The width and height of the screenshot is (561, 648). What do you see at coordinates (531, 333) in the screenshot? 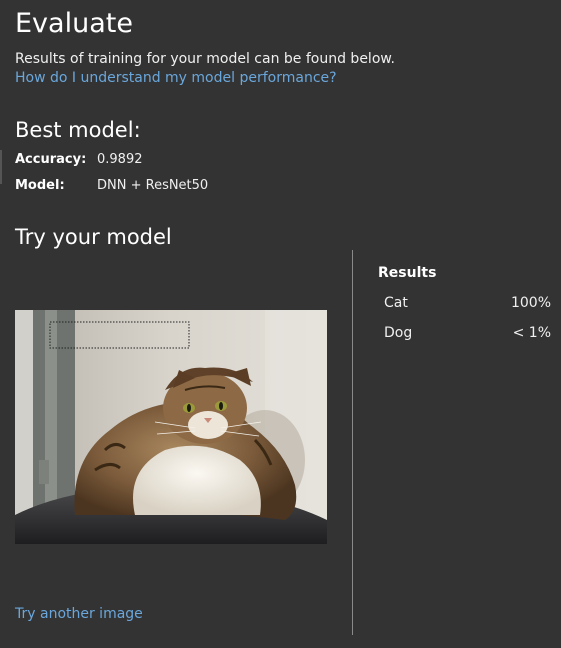
I see `result-value: < 1%` at bounding box center [531, 333].